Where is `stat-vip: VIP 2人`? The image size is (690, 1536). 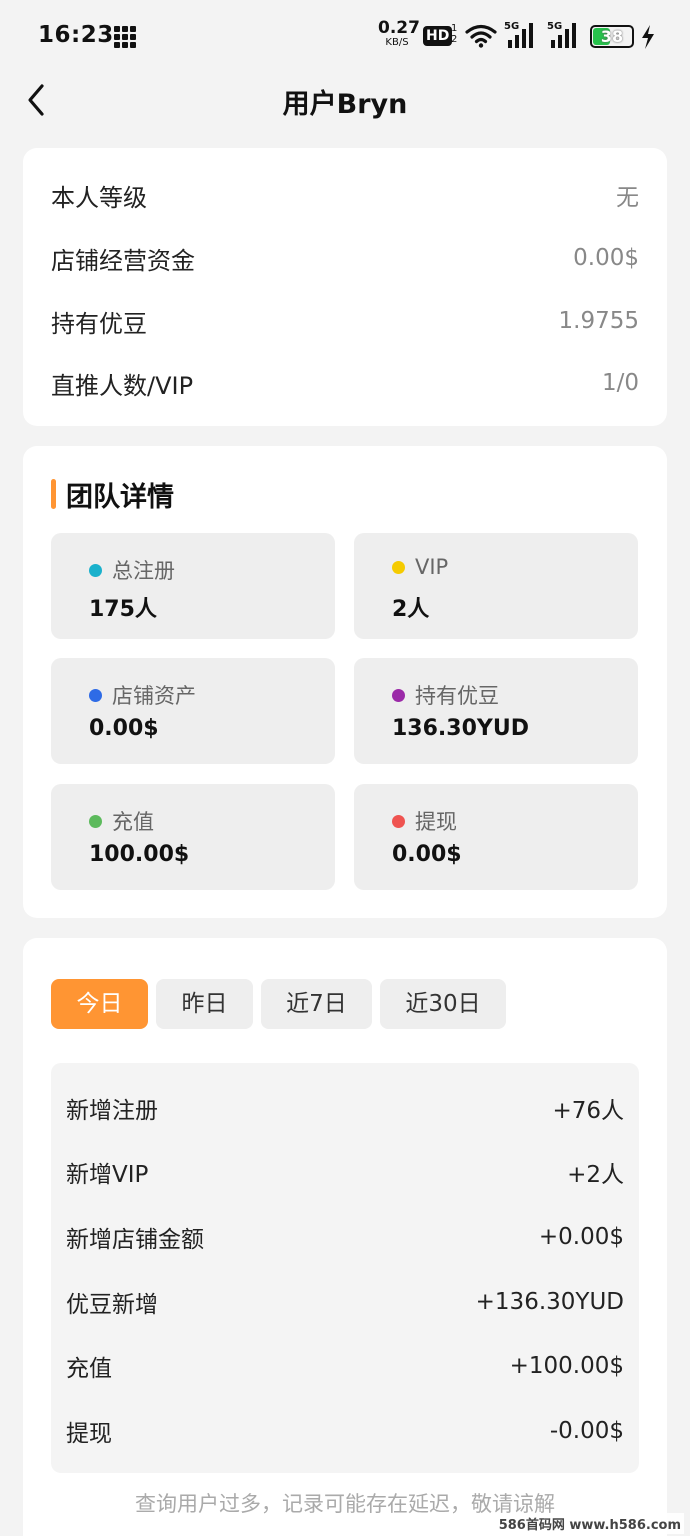
stat-vip: VIP 2人 is located at coordinates (496, 586).